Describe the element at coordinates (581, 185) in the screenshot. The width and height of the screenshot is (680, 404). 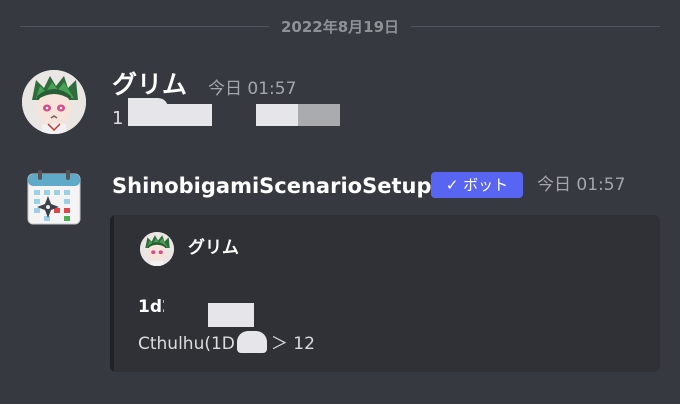
I see `message2-timestamp: 今日 01:57` at that location.